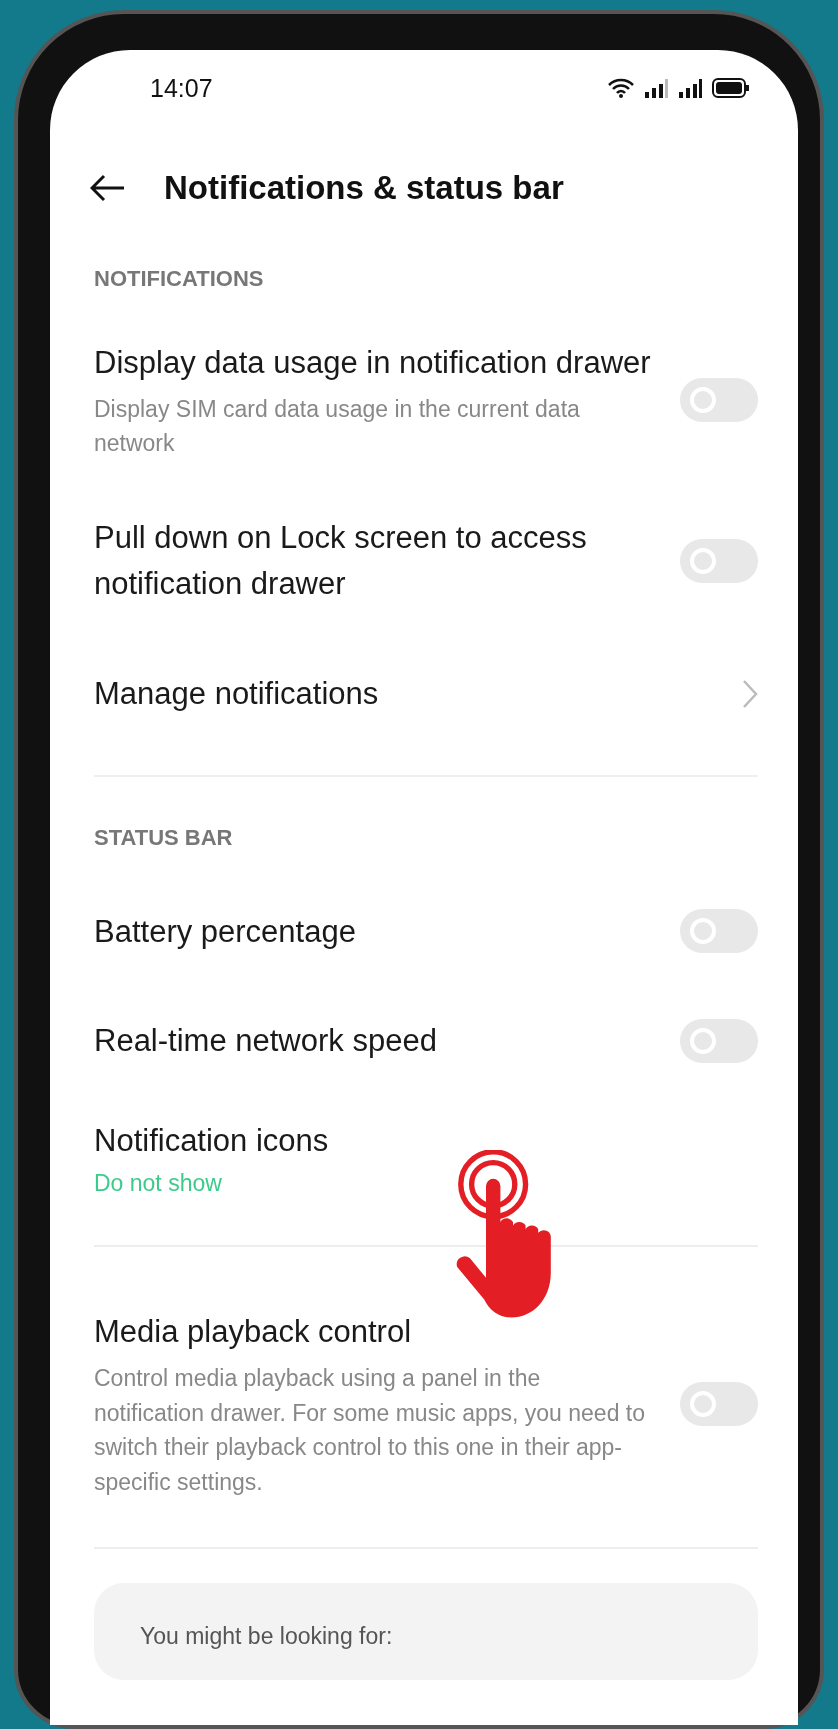 Image resolution: width=838 pixels, height=1729 pixels. I want to click on setting-title: Media playback control, so click(253, 1332).